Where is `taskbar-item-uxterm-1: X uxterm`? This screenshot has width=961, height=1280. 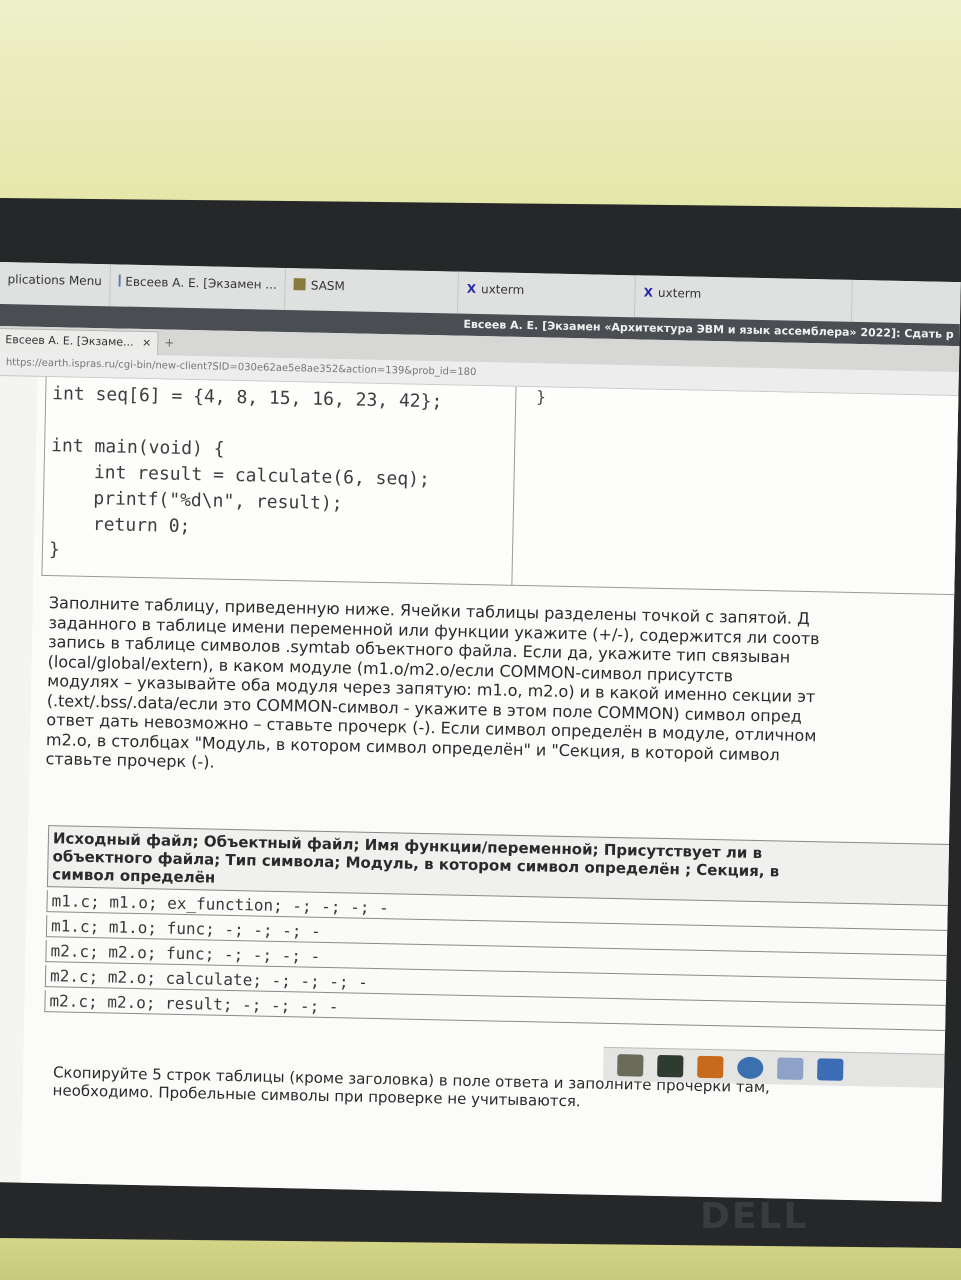
taskbar-item-uxterm-1: X uxterm is located at coordinates (547, 294).